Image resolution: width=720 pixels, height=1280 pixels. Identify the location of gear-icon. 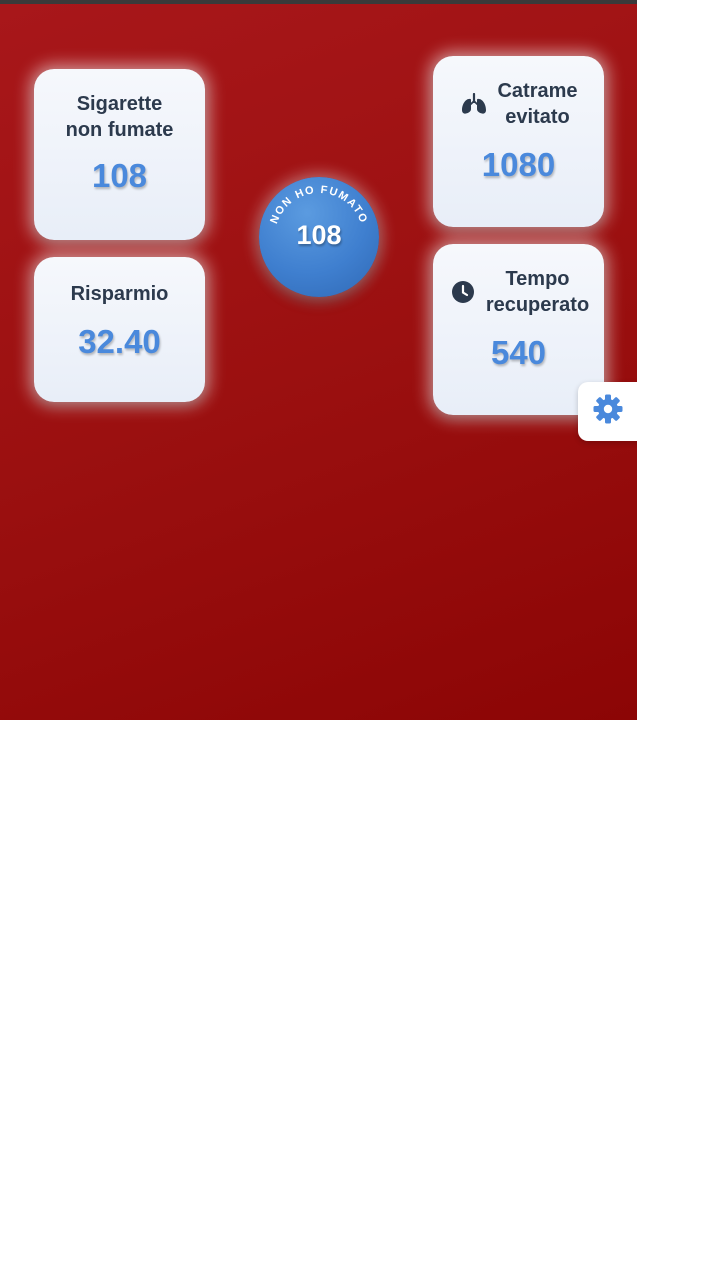
(608, 411).